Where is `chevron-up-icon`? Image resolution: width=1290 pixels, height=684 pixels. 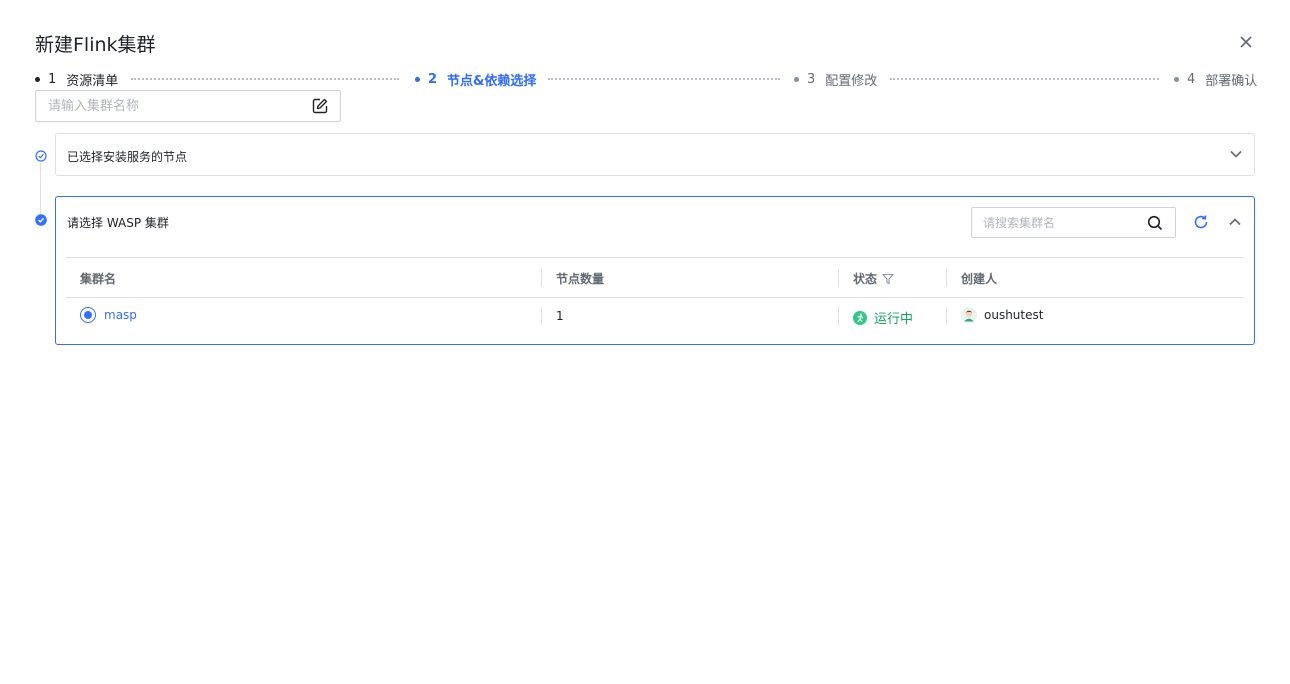 chevron-up-icon is located at coordinates (1235, 222).